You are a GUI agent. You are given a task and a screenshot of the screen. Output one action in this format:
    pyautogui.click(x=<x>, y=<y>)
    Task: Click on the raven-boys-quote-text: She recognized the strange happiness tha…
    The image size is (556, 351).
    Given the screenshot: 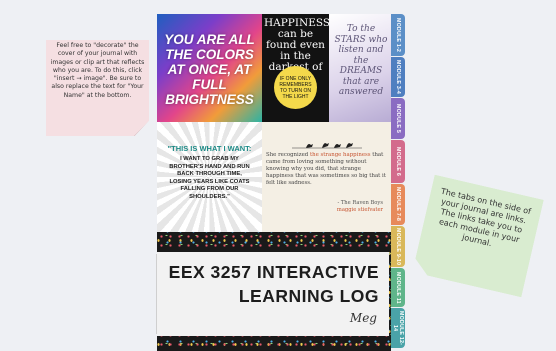 What is the action you would take?
    pyautogui.click(x=326, y=169)
    